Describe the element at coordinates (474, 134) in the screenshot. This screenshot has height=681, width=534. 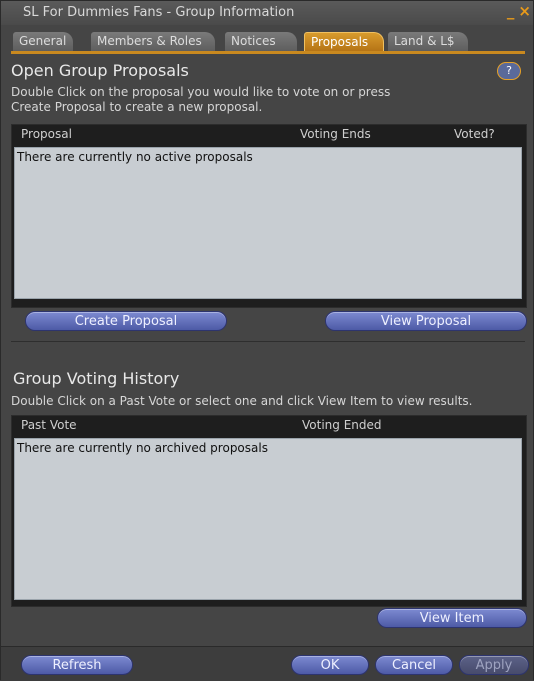
I see `column-voted: Voted?` at that location.